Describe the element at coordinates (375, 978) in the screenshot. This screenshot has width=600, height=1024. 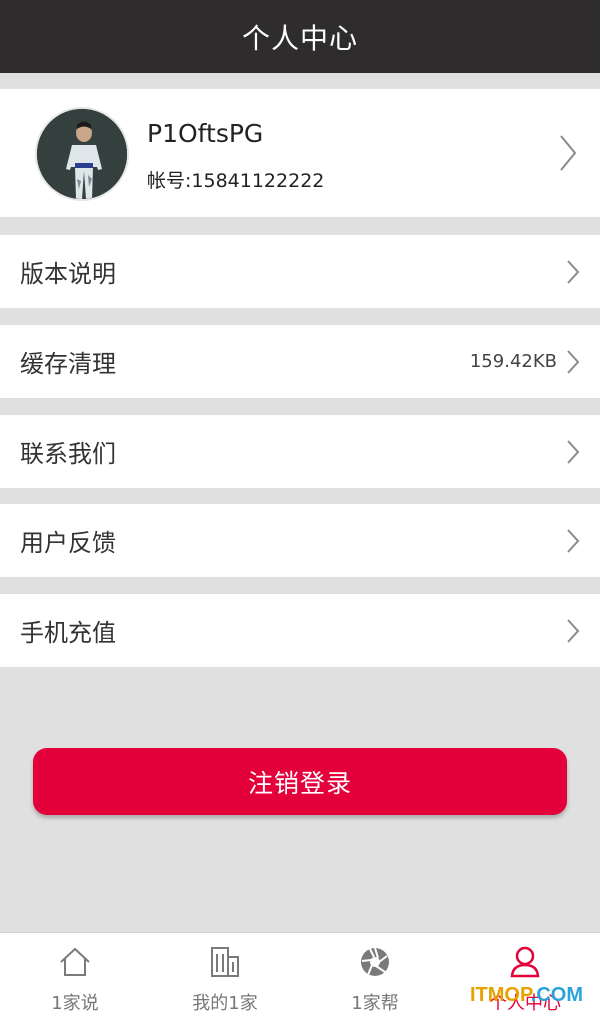
I see `tab-1jia-bang: 1家帮` at that location.